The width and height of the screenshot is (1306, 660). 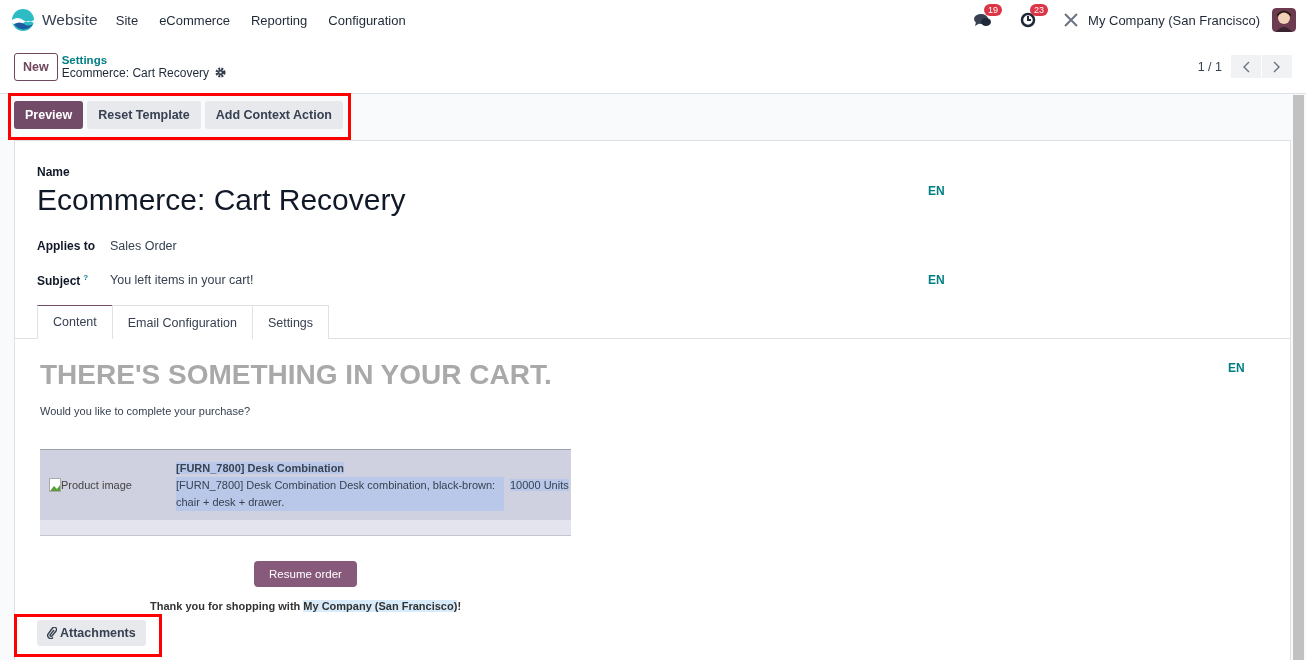 What do you see at coordinates (983, 20) in the screenshot?
I see `chat-icon` at bounding box center [983, 20].